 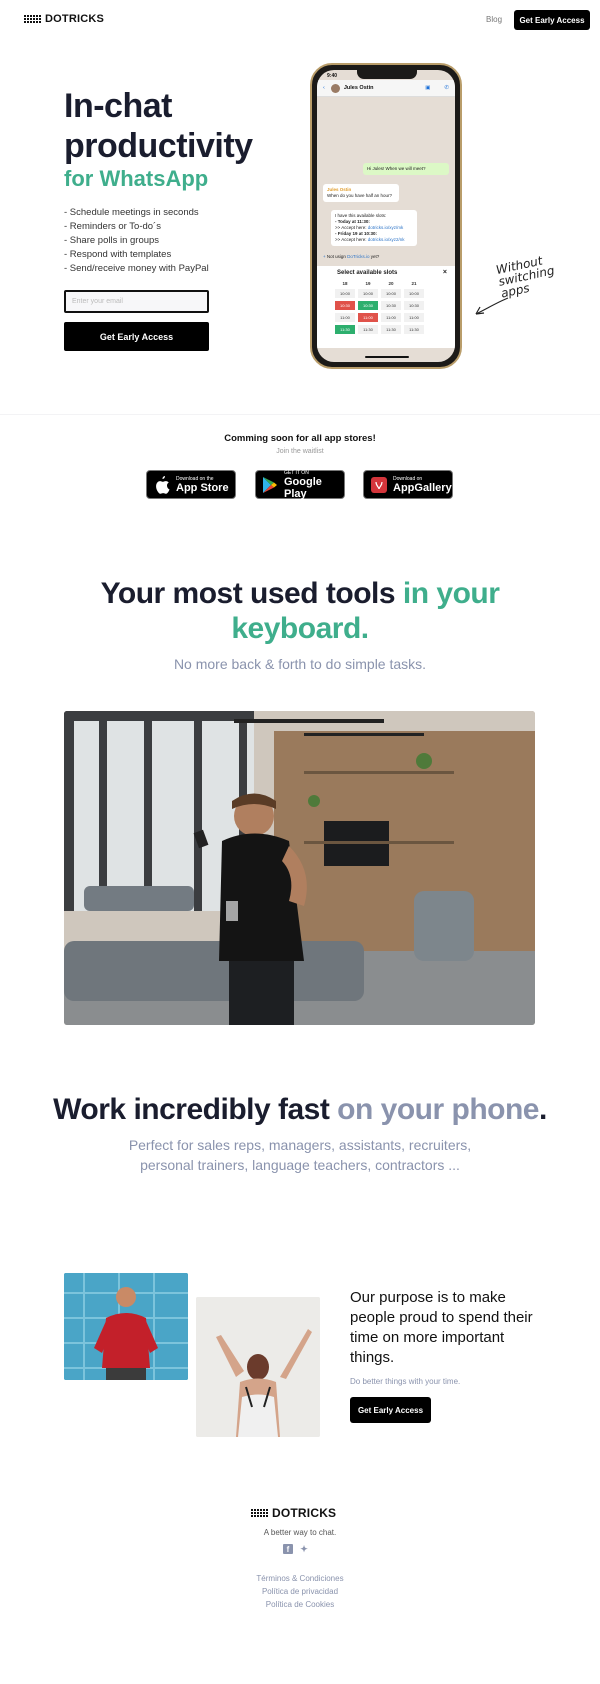 I want to click on twitter-icon: ✦, so click(x=304, y=1549).